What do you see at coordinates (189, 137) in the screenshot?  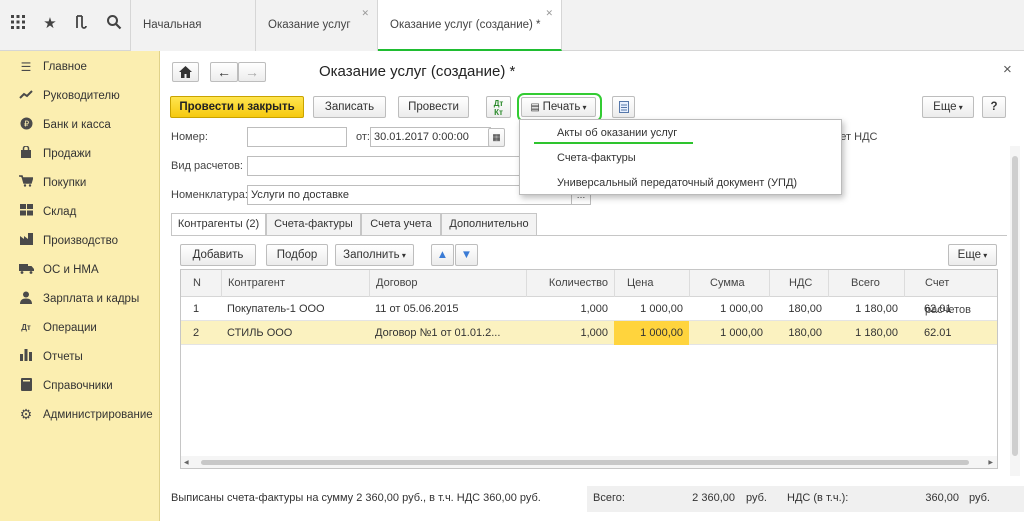 I see `number-label: Номер:` at bounding box center [189, 137].